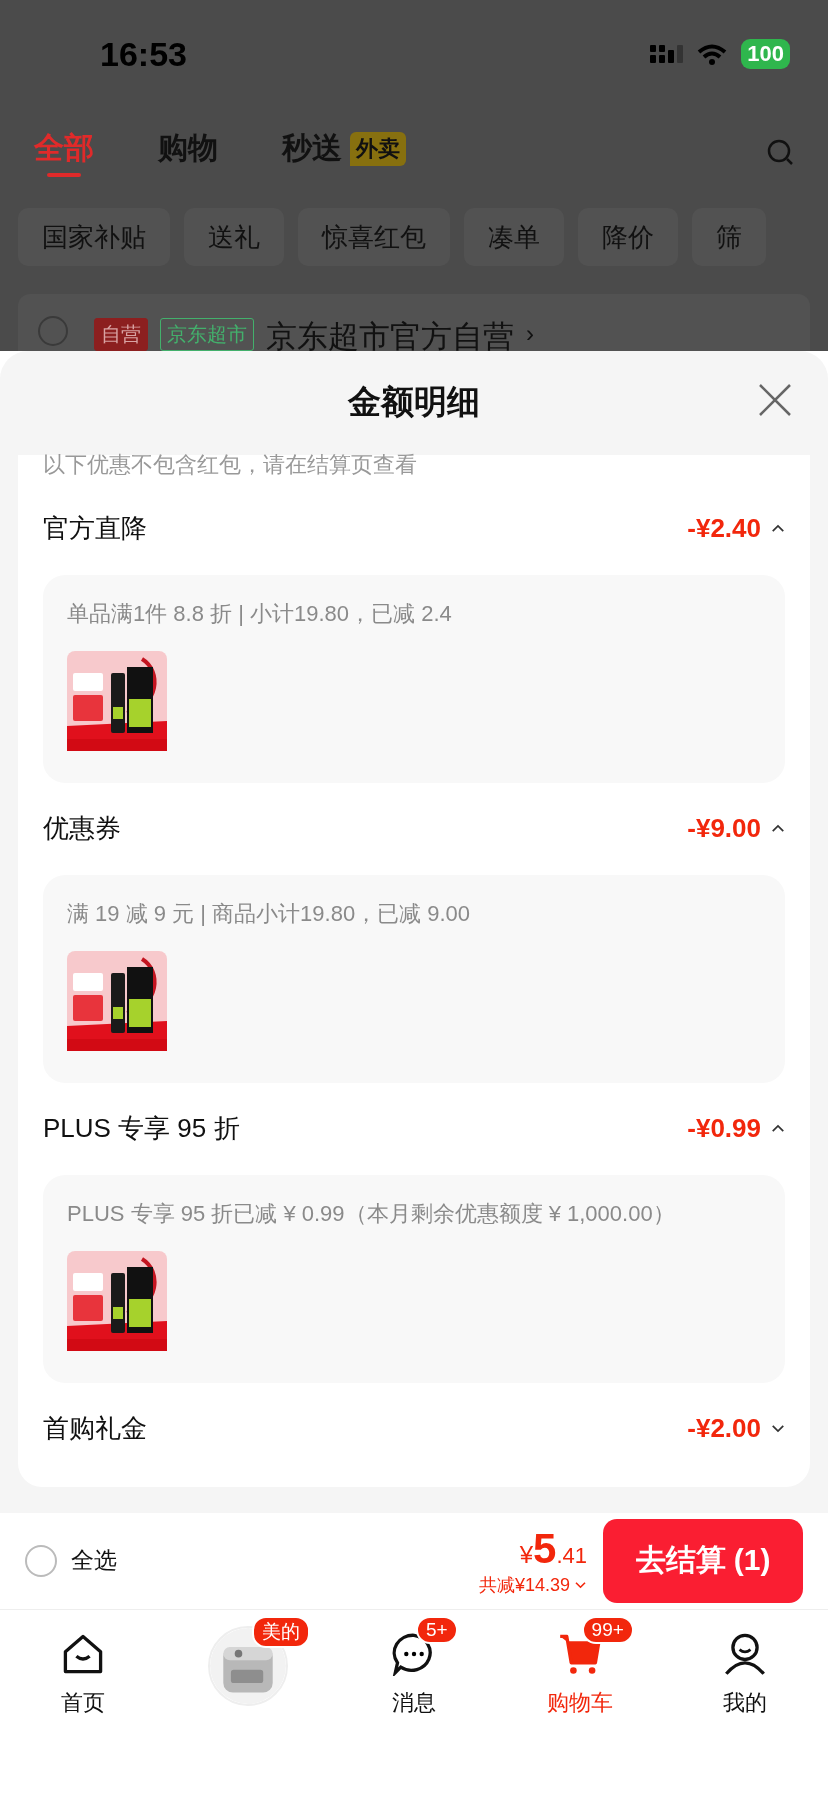  I want to click on filter-chip: 降价, so click(628, 237).